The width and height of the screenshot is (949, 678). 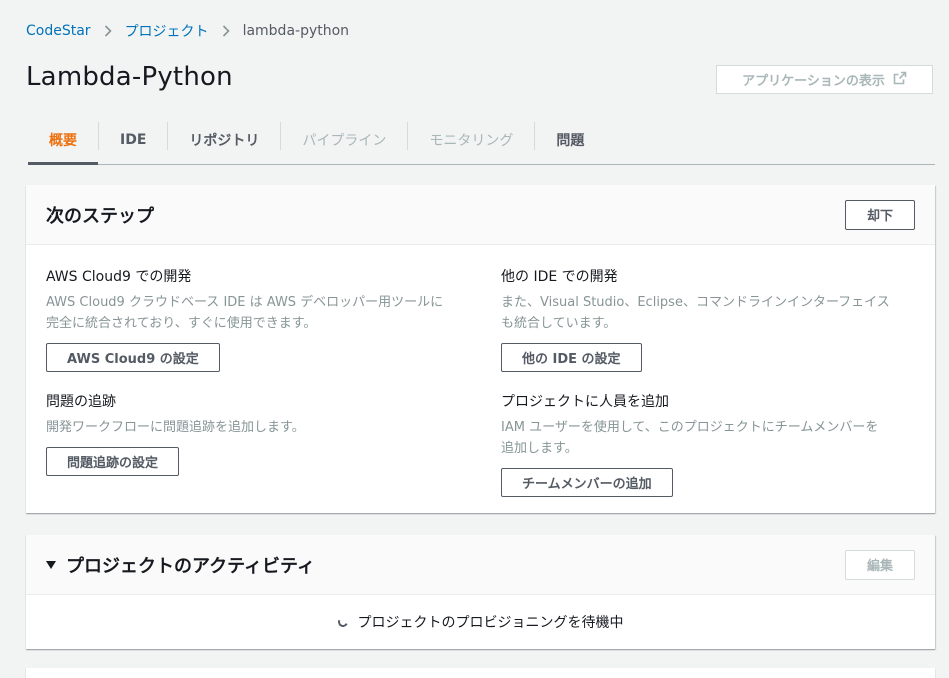 I want to click on setup-cloud9-button: AWS Cloud9 の設定, so click(x=133, y=357).